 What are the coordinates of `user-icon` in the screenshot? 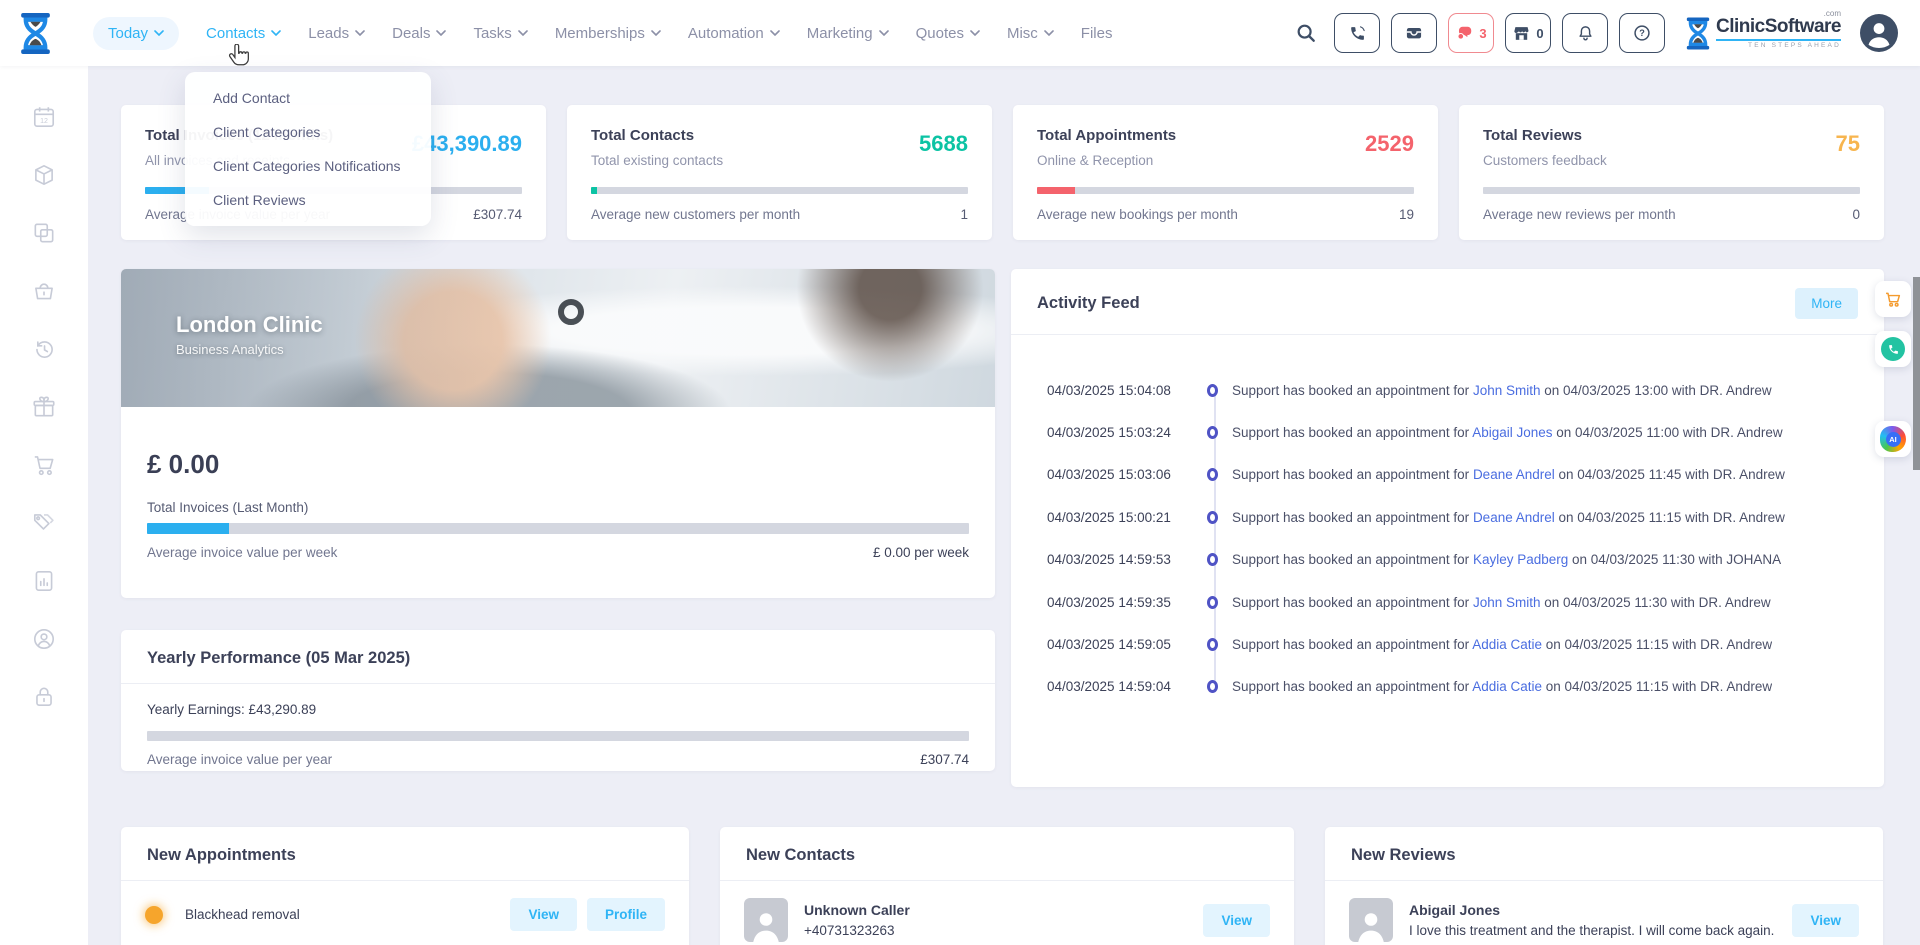 It's located at (1879, 33).